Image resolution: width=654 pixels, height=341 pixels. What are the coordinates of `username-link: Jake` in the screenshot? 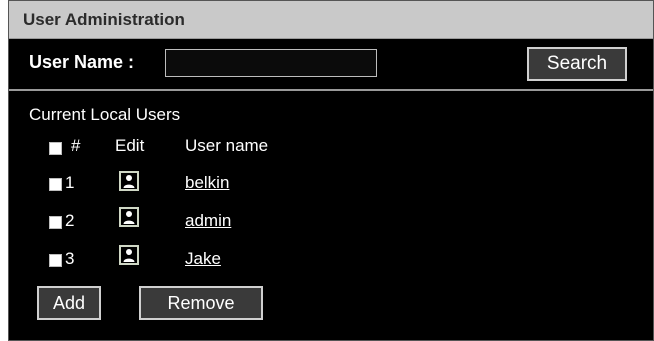 It's located at (203, 259).